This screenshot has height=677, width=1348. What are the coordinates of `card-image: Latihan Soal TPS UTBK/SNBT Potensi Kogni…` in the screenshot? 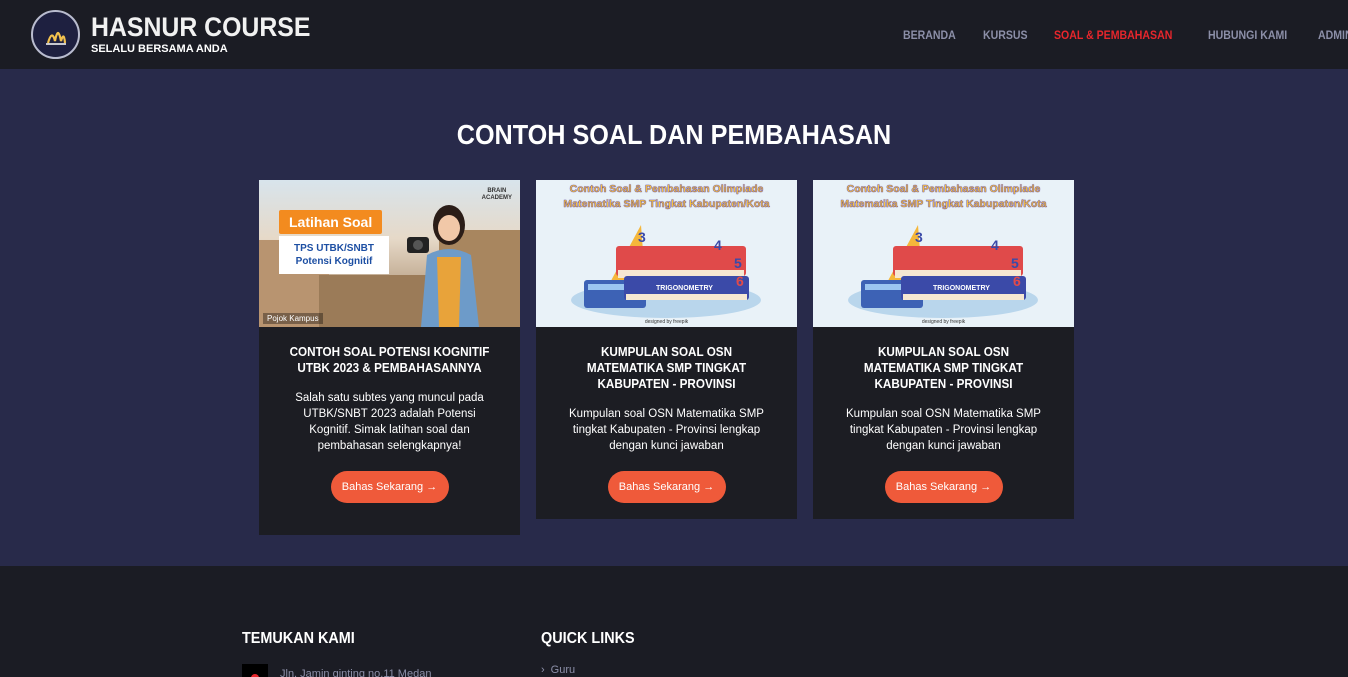 It's located at (389, 253).